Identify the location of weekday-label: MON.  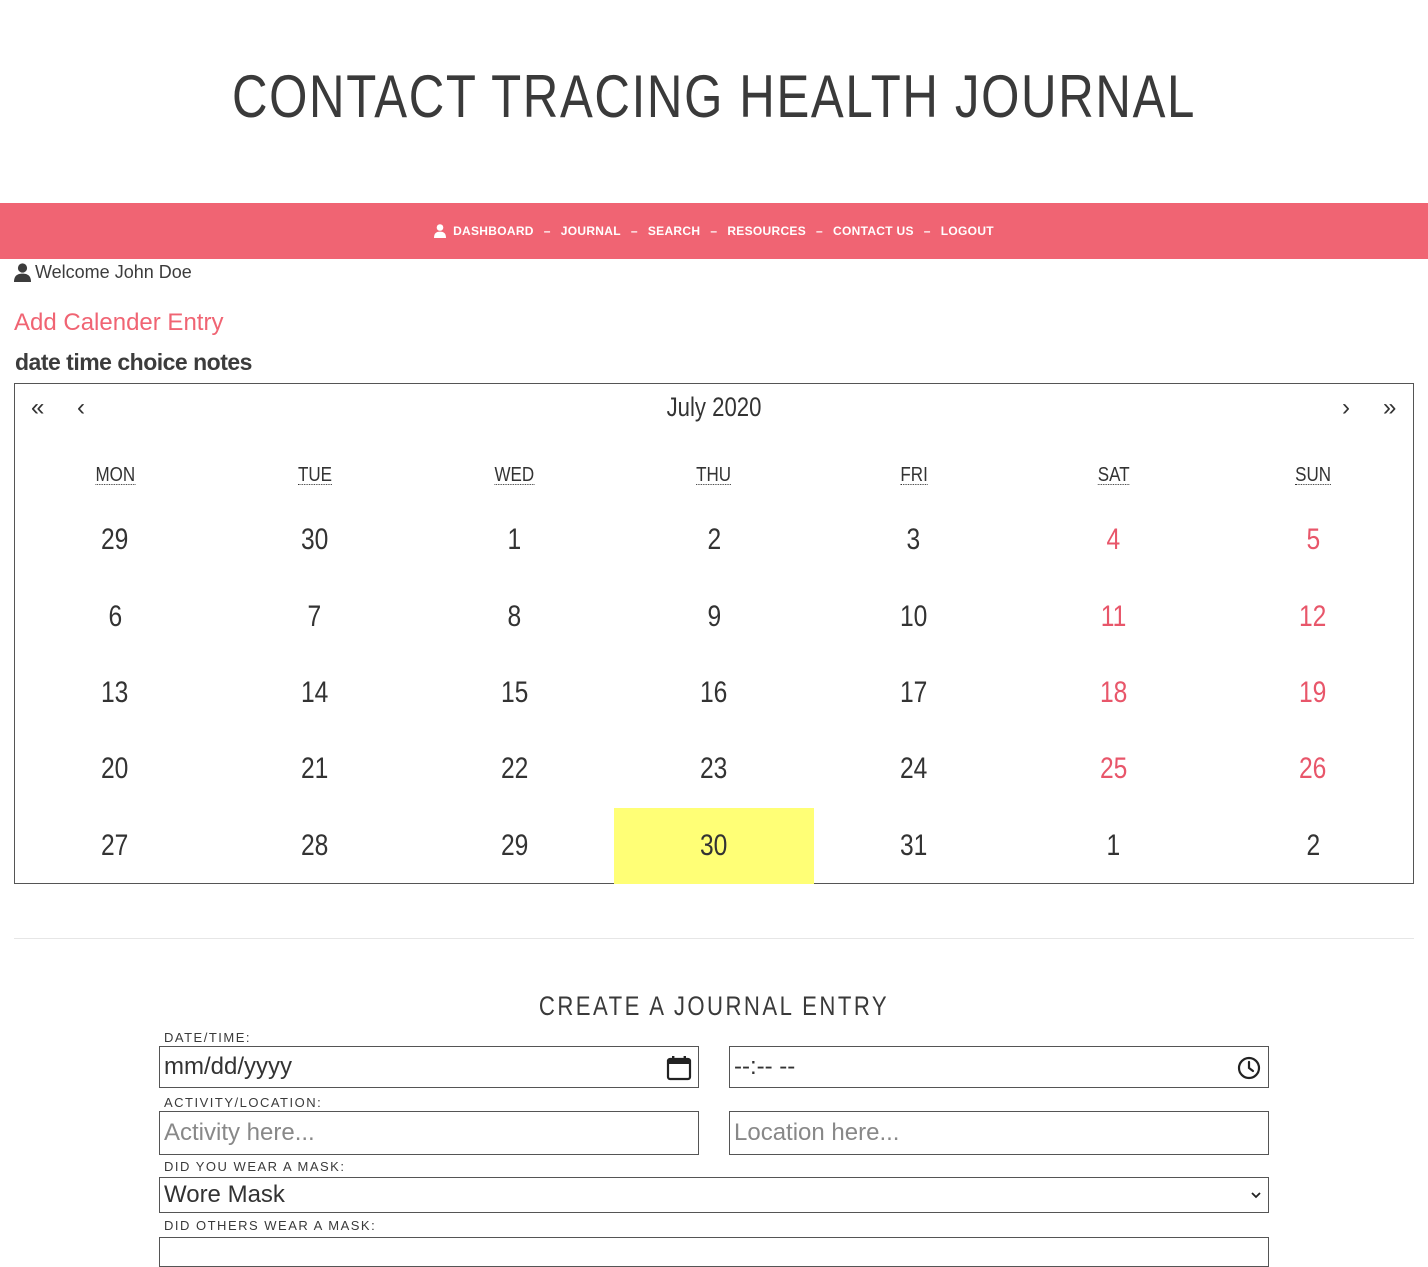
(115, 475).